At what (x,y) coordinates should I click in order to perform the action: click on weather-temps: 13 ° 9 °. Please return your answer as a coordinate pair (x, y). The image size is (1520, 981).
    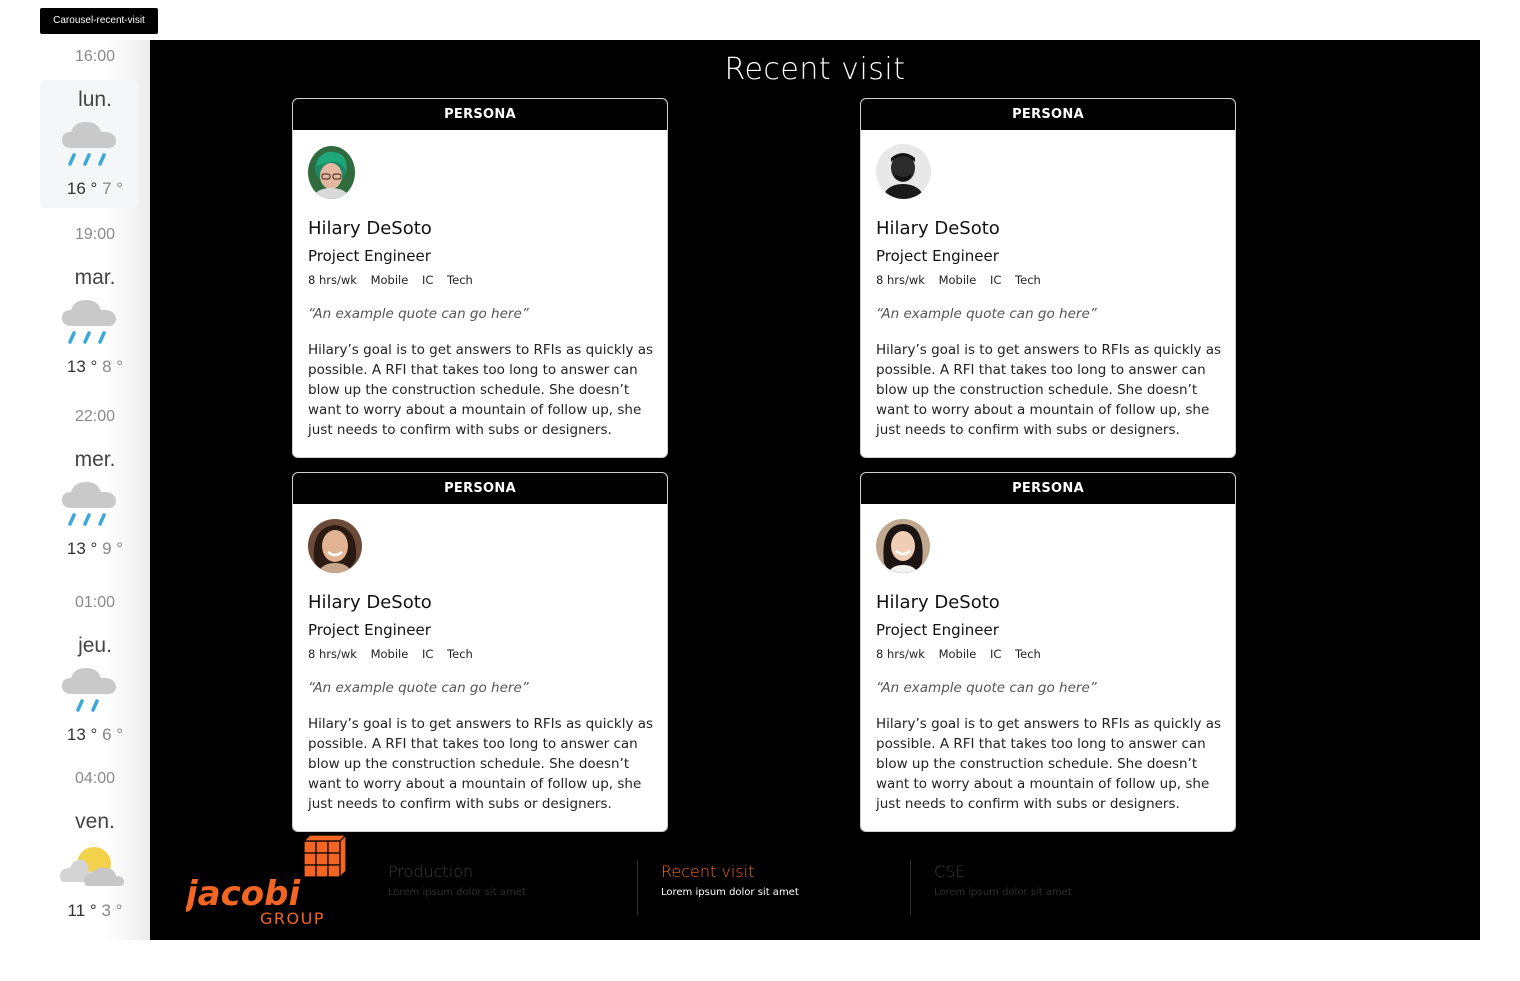
    Looking at the image, I should click on (95, 549).